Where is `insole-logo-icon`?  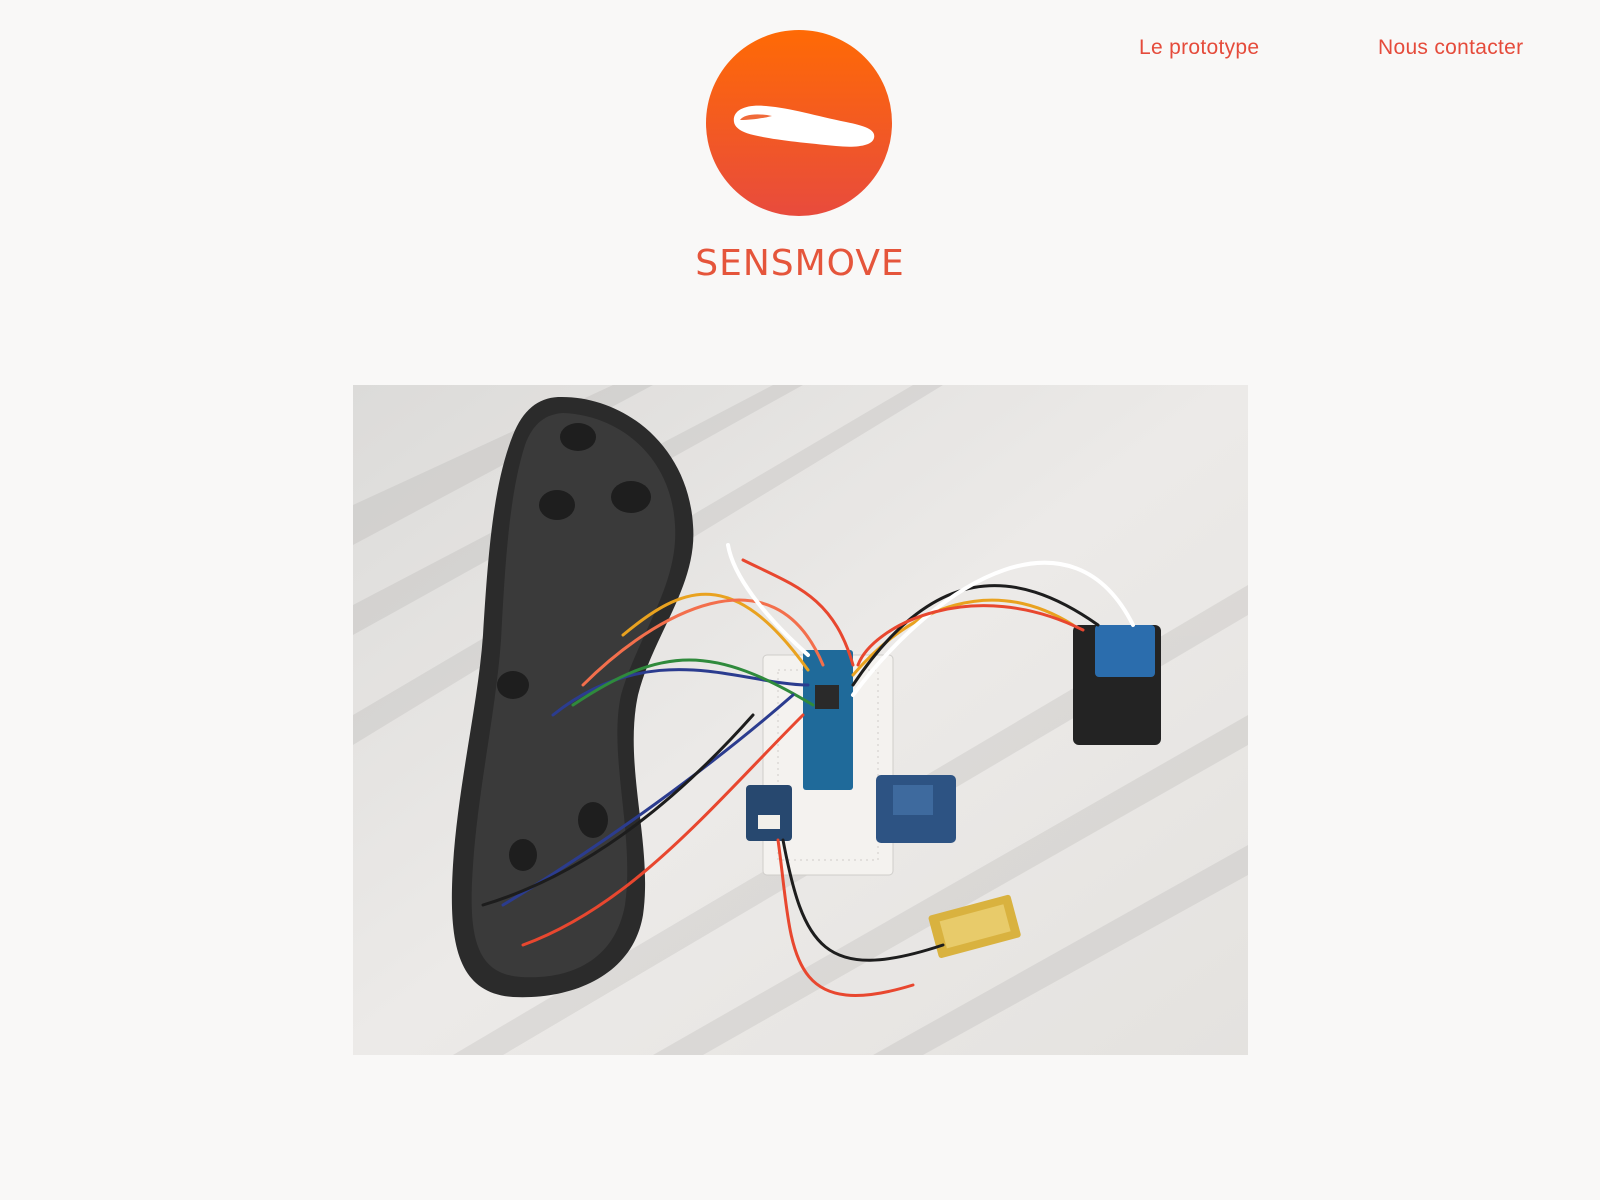 insole-logo-icon is located at coordinates (799, 123).